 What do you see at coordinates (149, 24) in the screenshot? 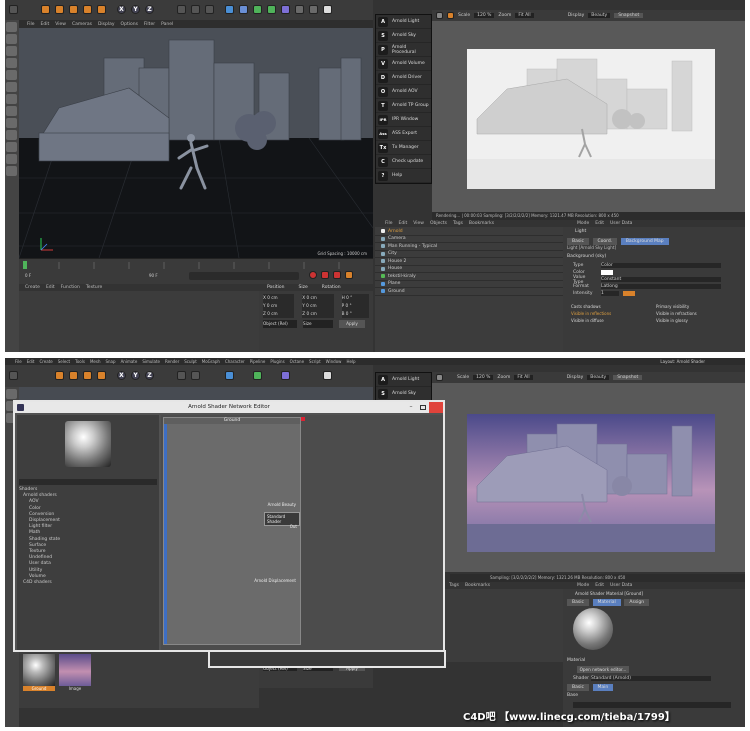
I see `menu-filter: Filter` at bounding box center [149, 24].